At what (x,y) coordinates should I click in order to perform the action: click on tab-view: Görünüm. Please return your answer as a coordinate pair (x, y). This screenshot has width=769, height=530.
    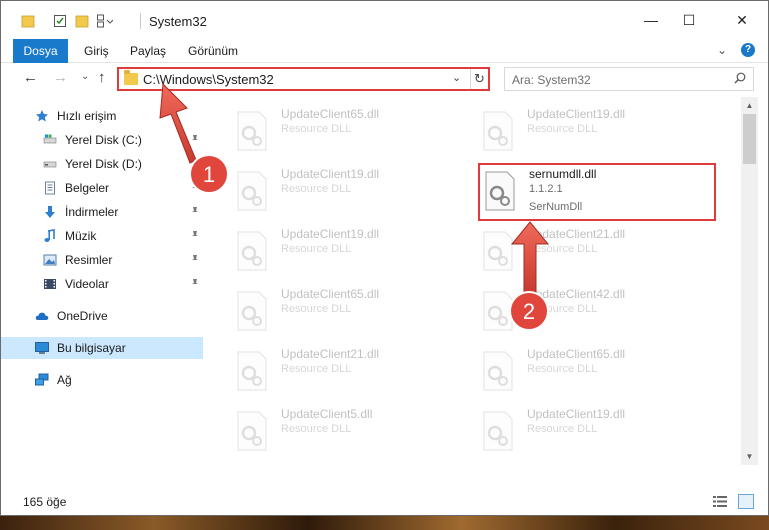
    Looking at the image, I should click on (213, 51).